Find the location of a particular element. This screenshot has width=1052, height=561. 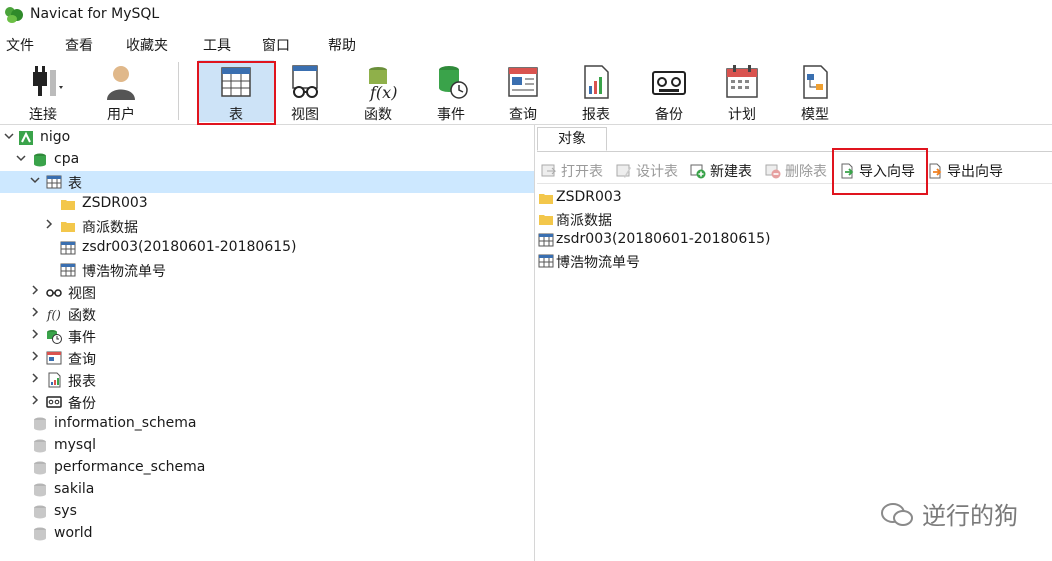

toolbar-model-button: 模型 is located at coordinates (815, 91).